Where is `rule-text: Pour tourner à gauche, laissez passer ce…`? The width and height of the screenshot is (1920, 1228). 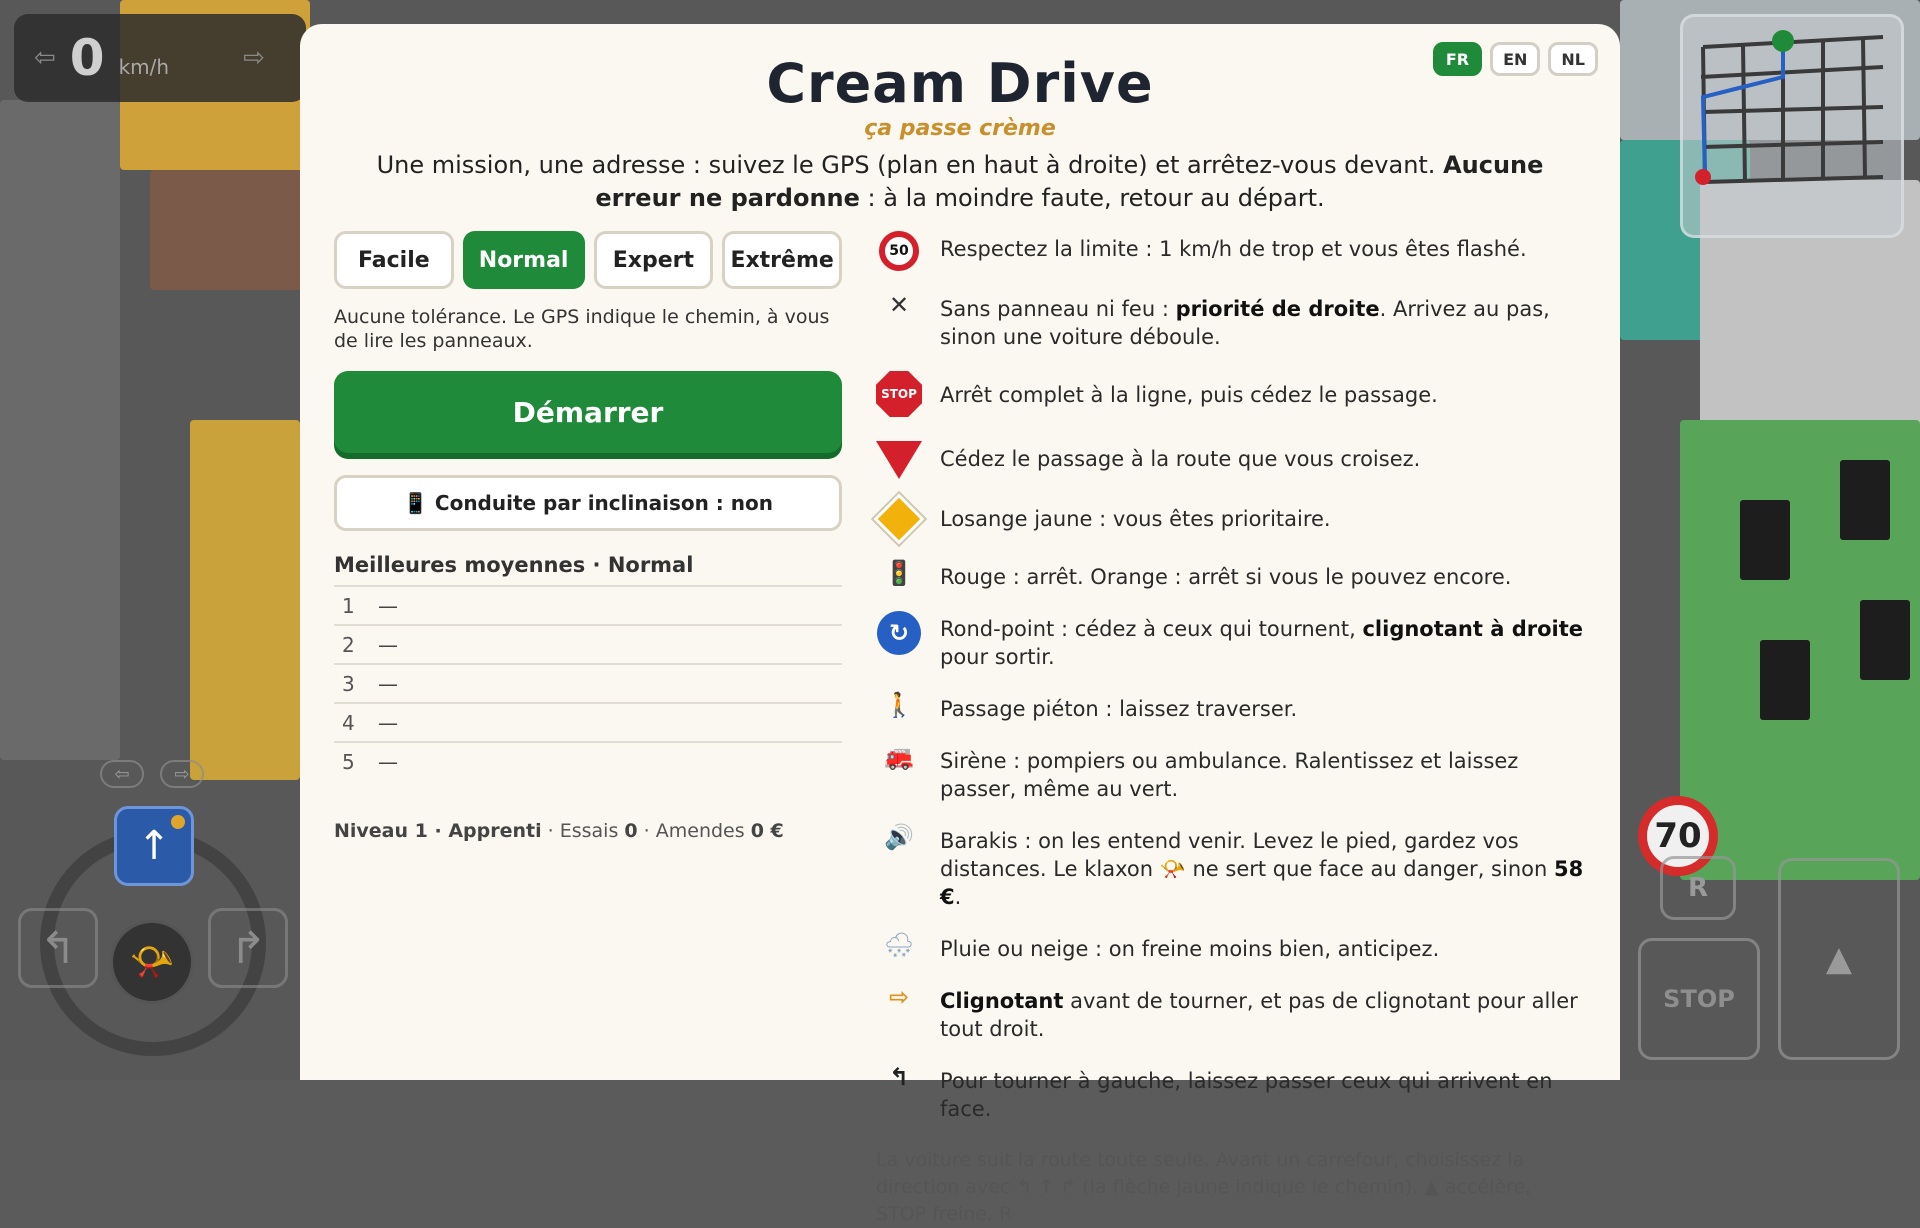
rule-text: Pour tourner à gauche, laissez passer ce… is located at coordinates (1246, 1095).